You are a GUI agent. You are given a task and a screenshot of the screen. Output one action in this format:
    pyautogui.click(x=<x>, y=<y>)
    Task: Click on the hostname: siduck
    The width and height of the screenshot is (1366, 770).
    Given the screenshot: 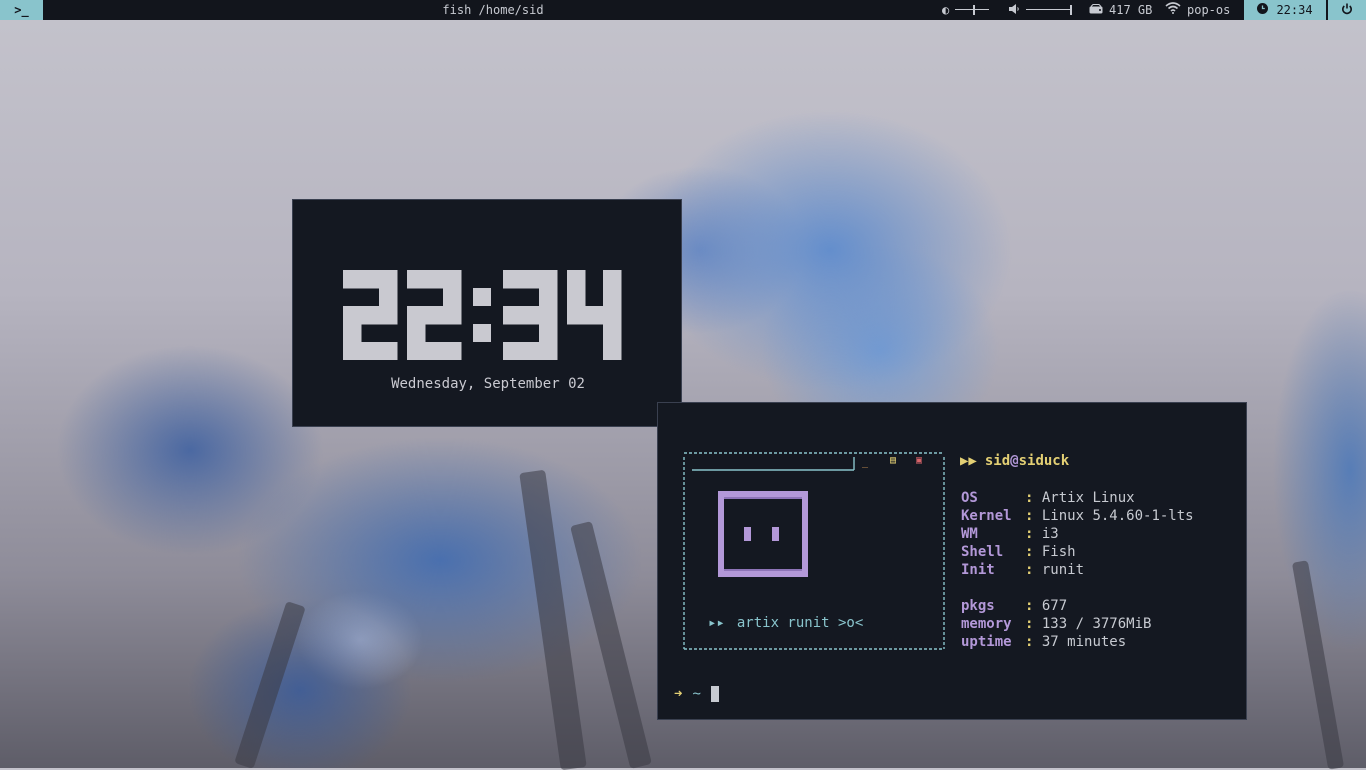 What is the action you would take?
    pyautogui.click(x=1044, y=461)
    